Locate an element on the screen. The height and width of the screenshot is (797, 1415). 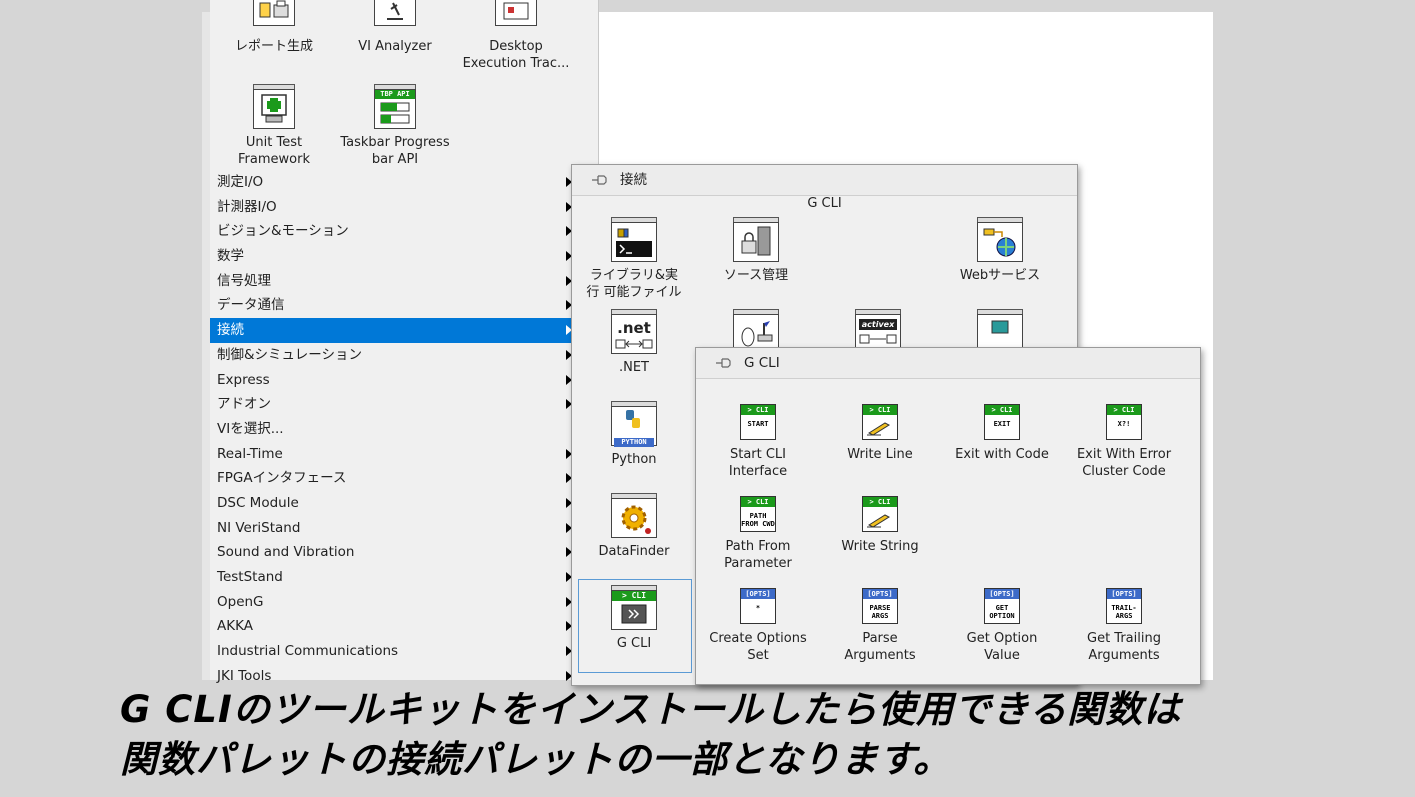
vi-icon-body: * is located at coordinates (758, 608).